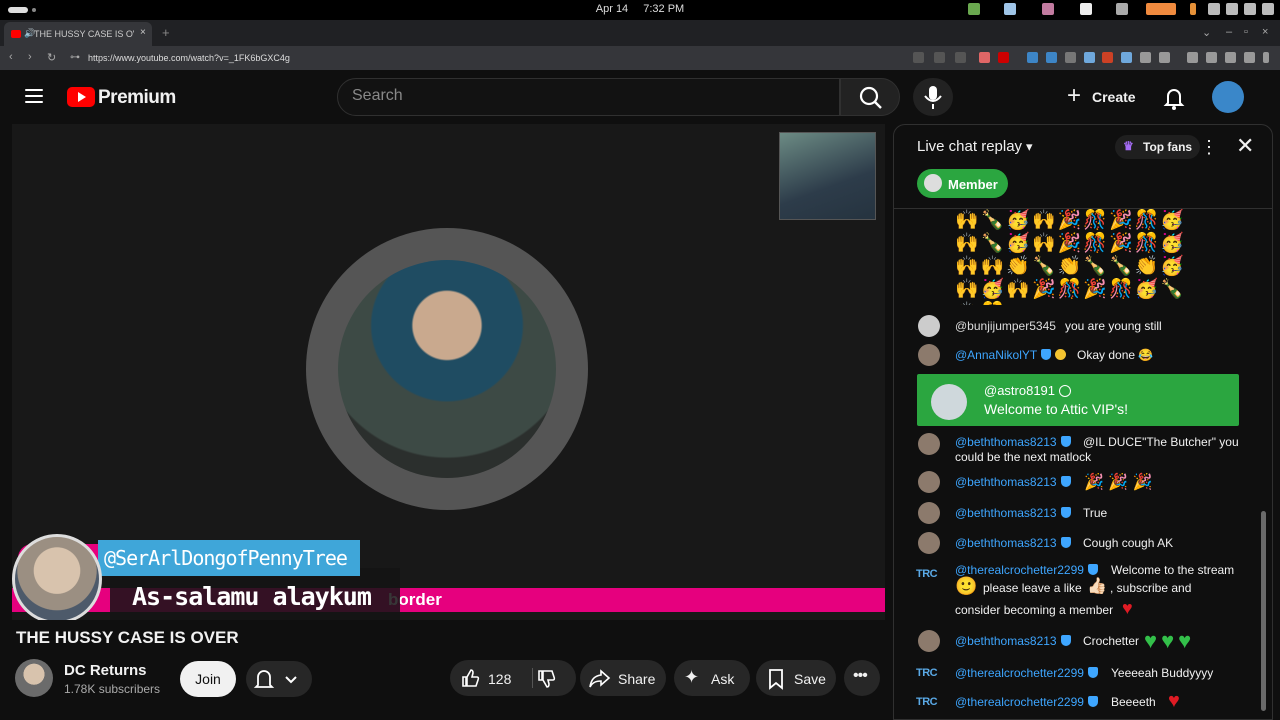  I want to click on notifications-button, so click(1174, 98).